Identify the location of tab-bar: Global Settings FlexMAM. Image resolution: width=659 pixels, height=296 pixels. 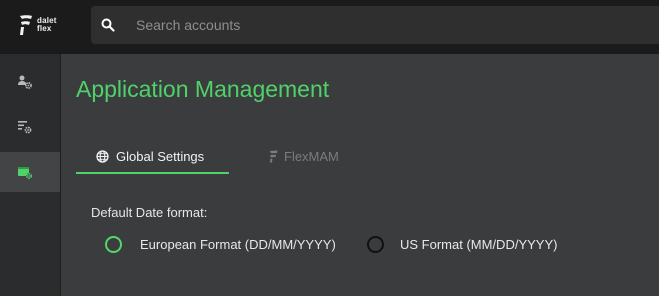
(226, 157).